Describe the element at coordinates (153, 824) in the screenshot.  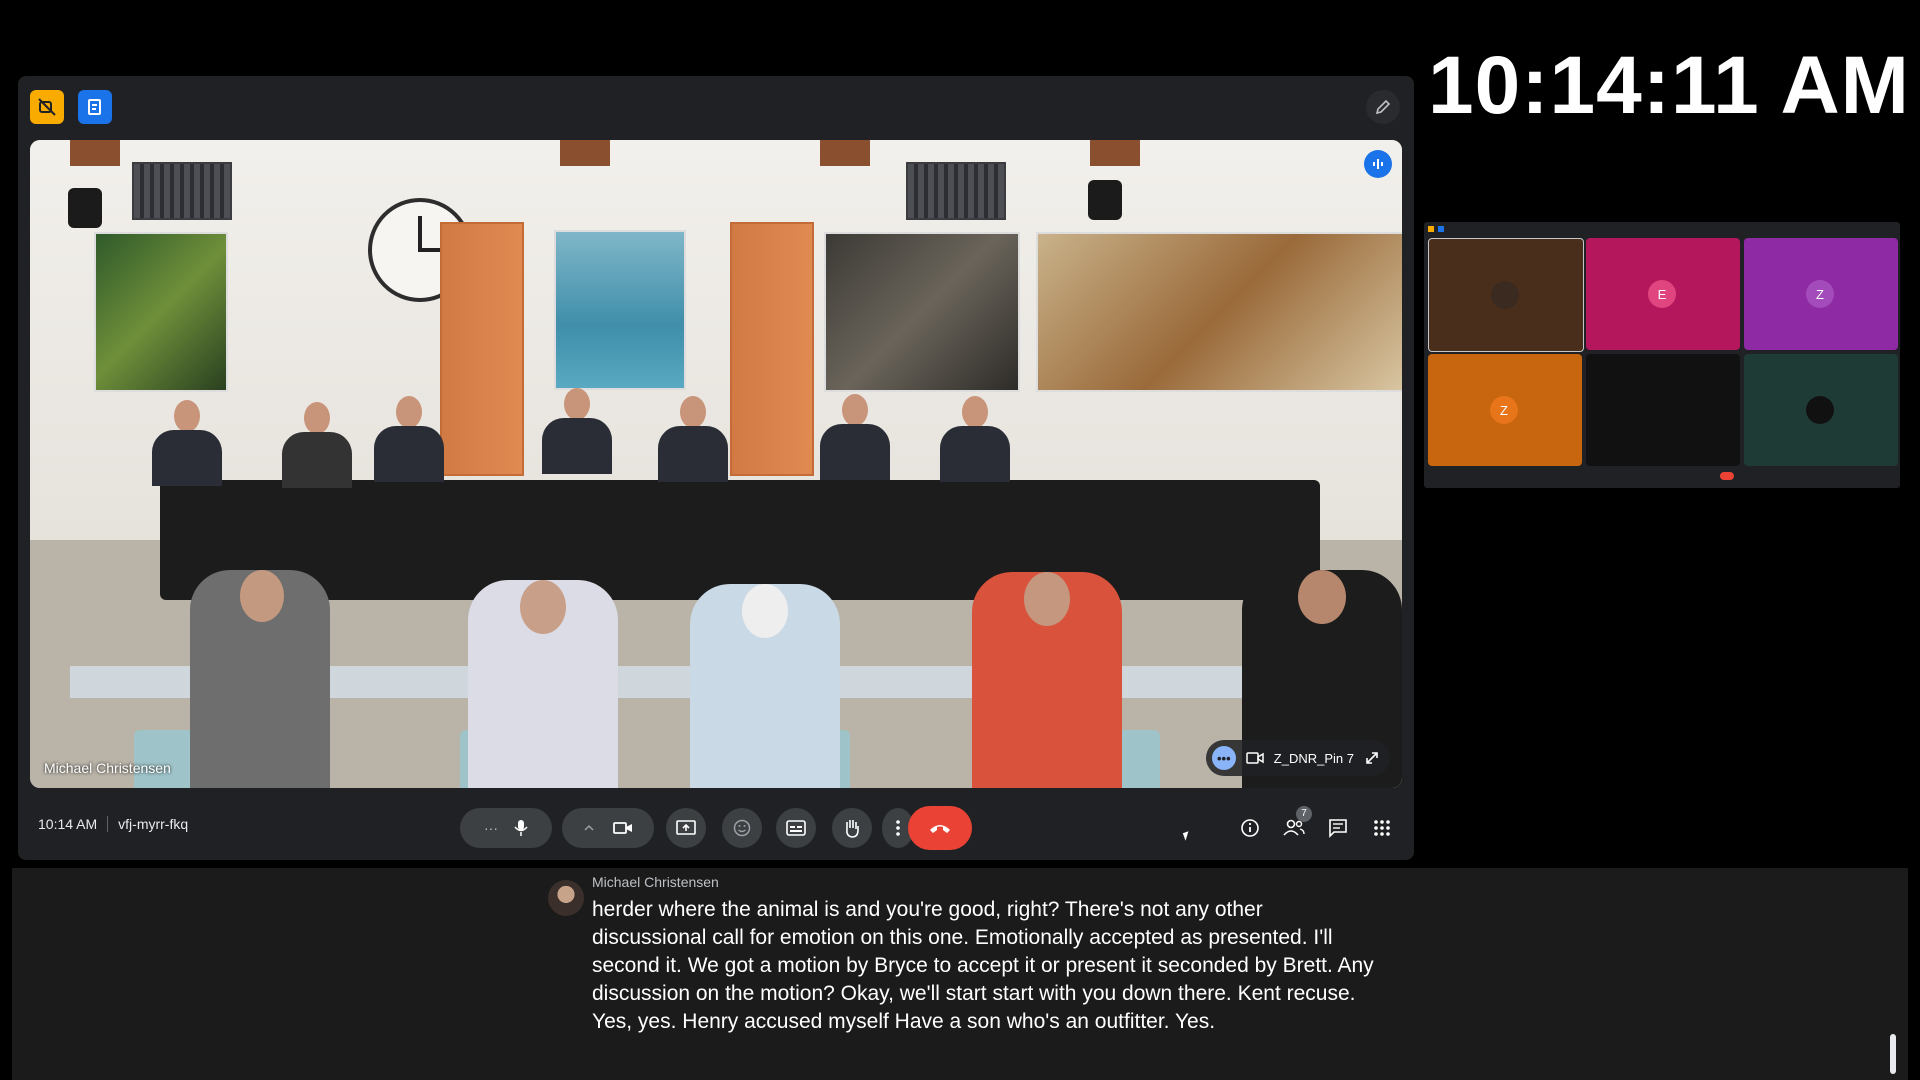
I see `meeting-code: vfj-myrr-fkq` at that location.